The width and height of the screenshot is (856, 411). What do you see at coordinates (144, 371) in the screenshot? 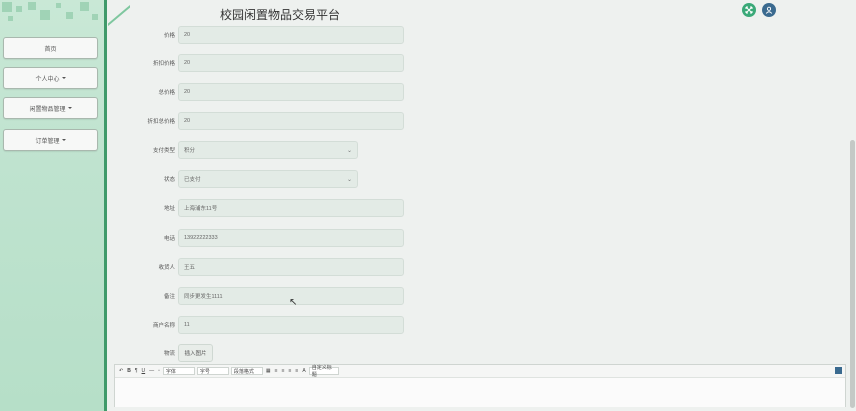
I see `underline-button: U` at bounding box center [144, 371].